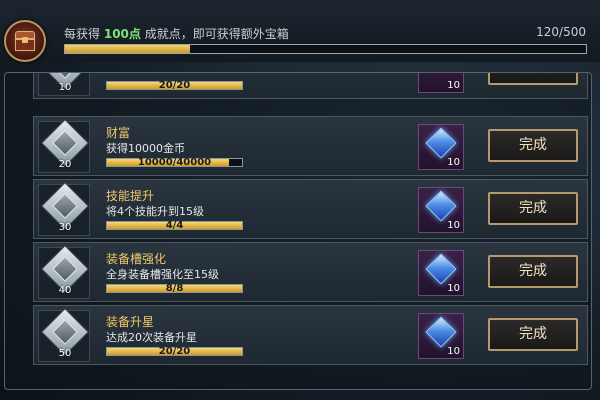  I want to click on list-item-achievement: 50 装备升星 达成20次装备升星 20/20 10 完成, so click(310, 335).